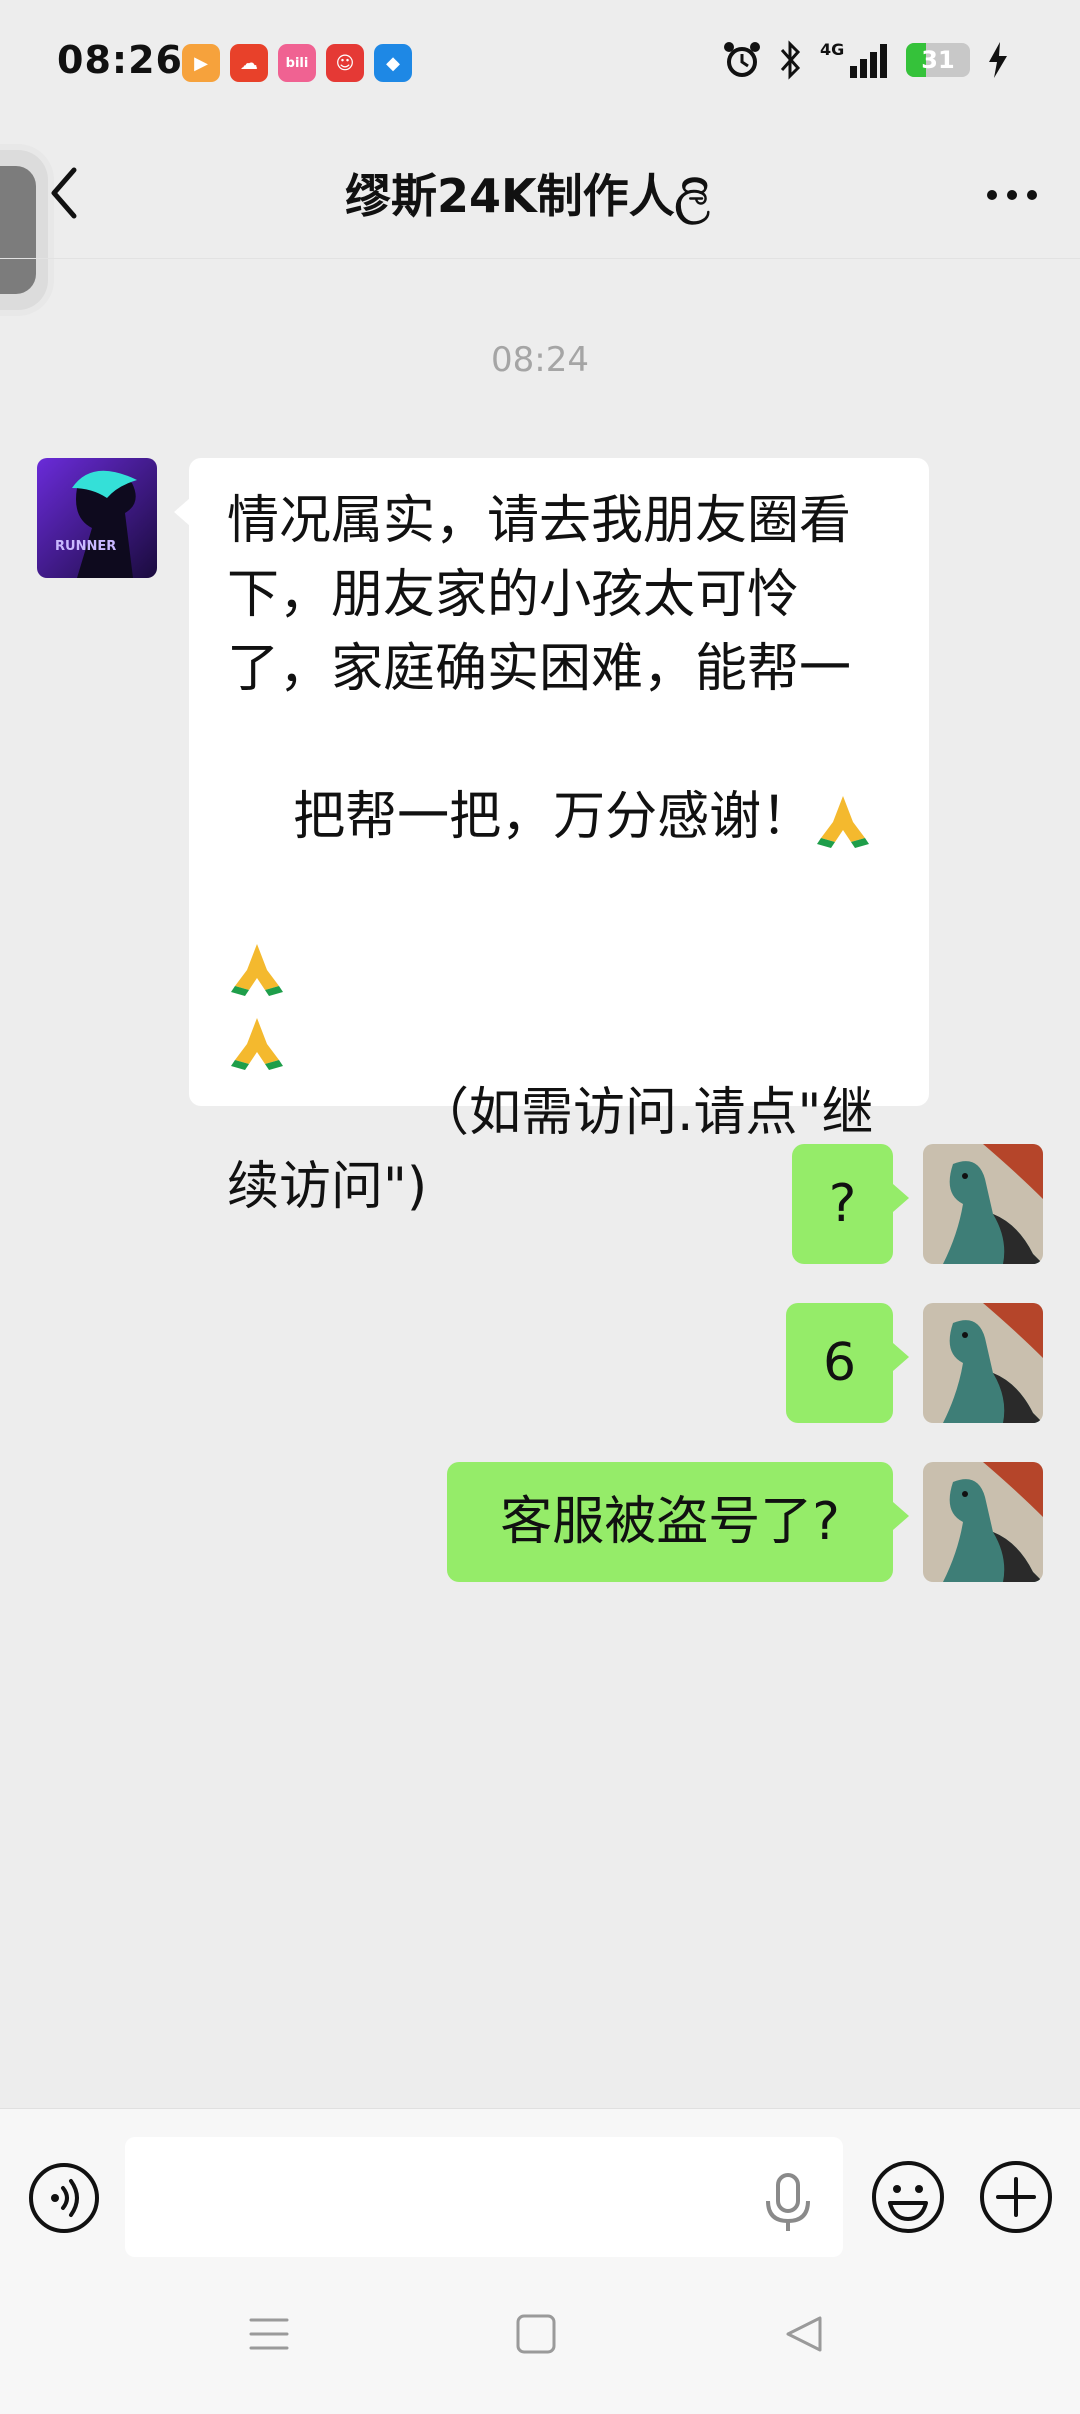 This screenshot has height=2414, width=1080. I want to click on home-icon, so click(536, 2334).